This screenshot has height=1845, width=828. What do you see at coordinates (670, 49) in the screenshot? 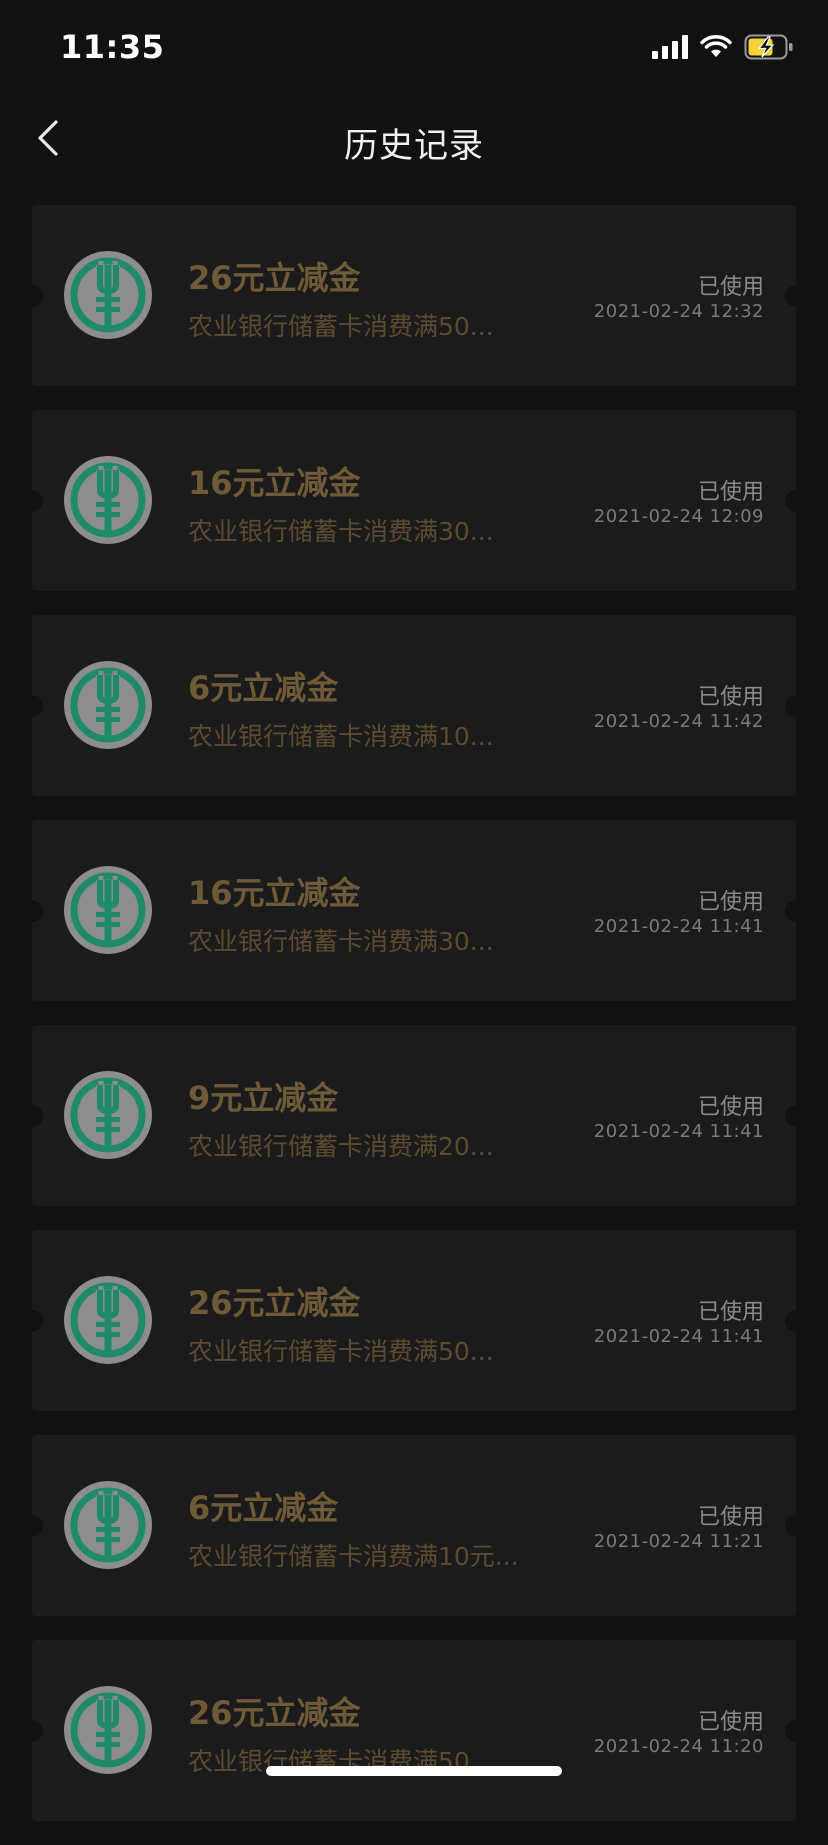
I see `cellular-signal-icon` at bounding box center [670, 49].